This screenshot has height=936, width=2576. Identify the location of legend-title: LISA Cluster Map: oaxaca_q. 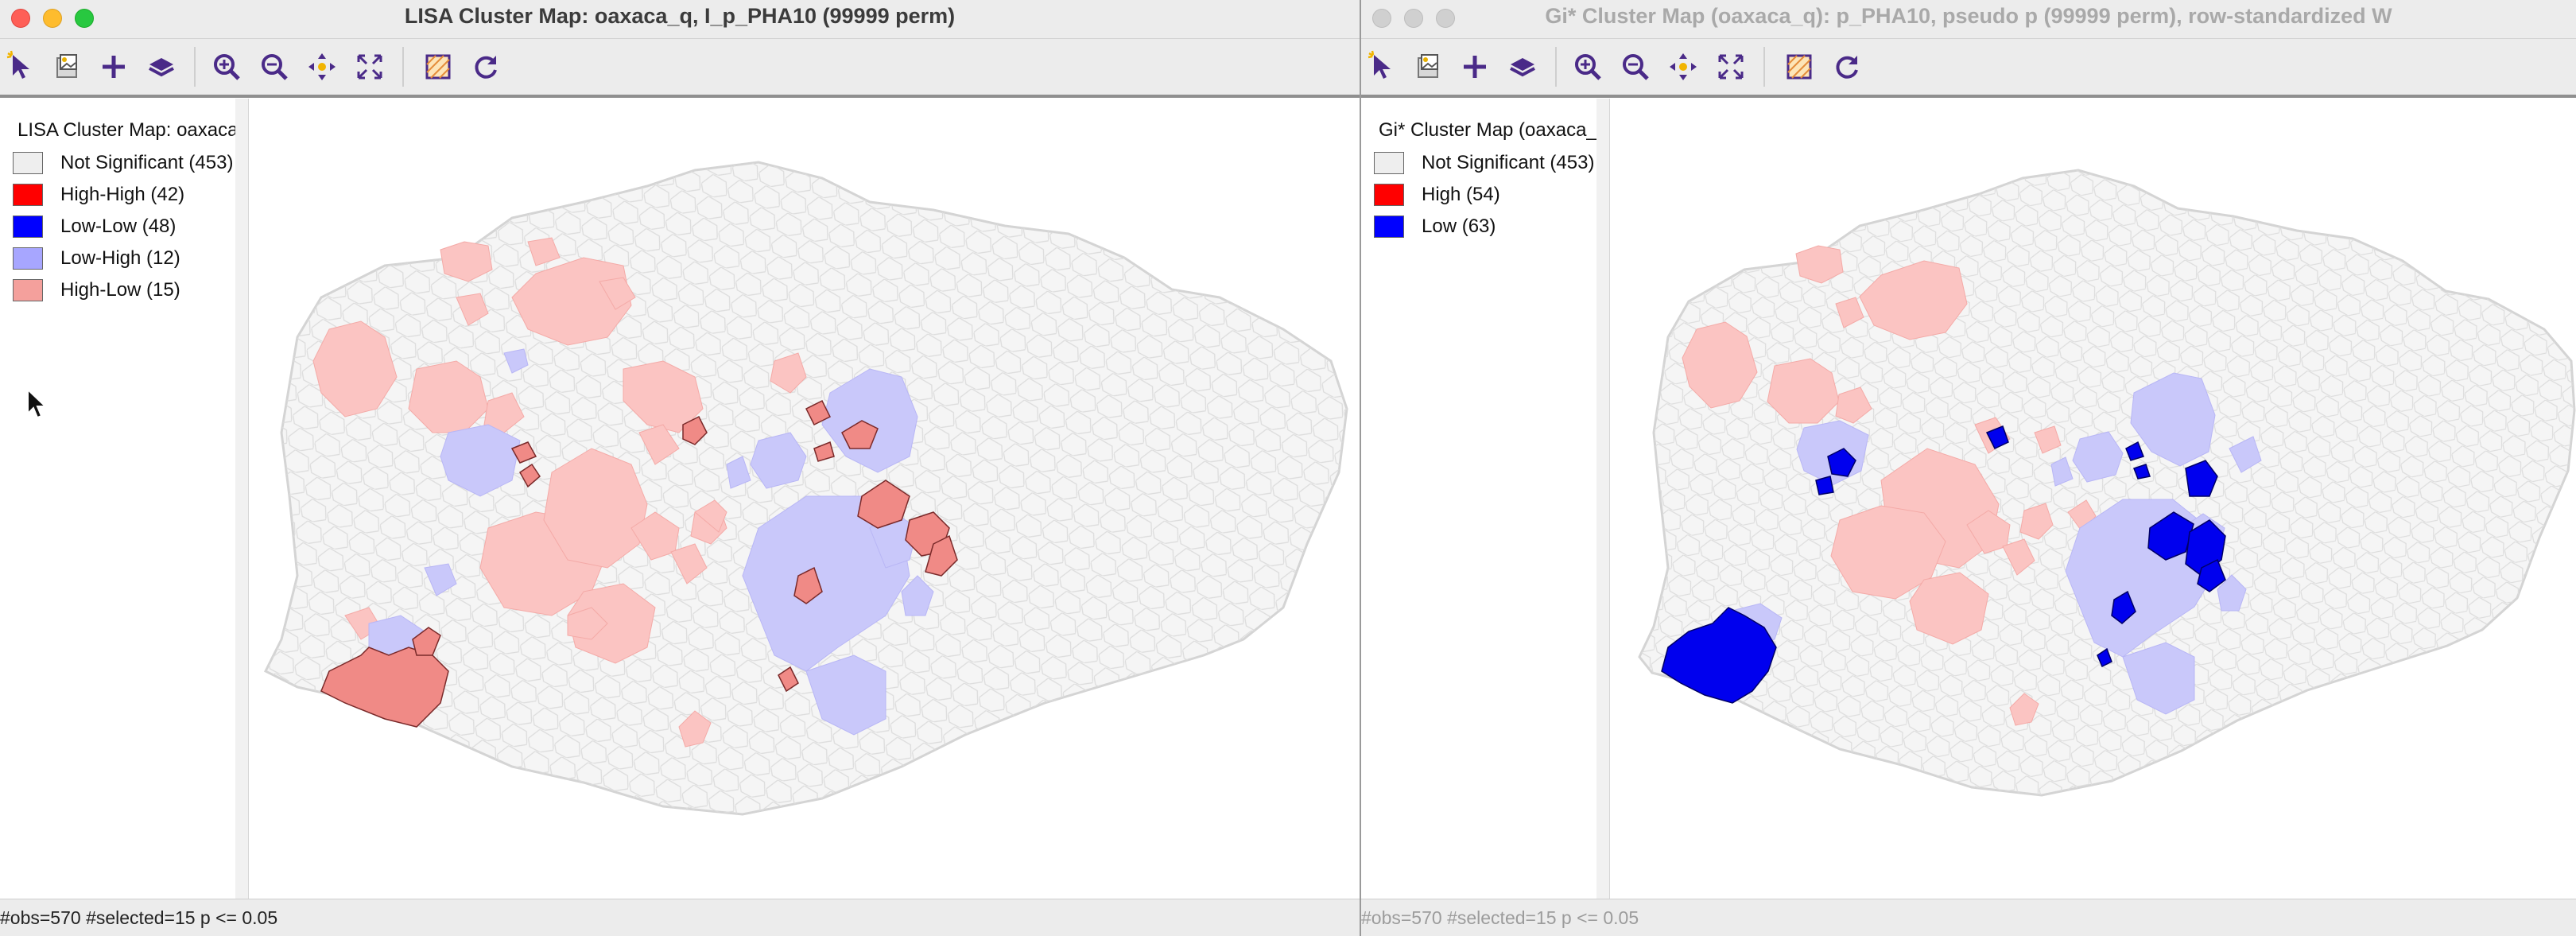
(127, 130).